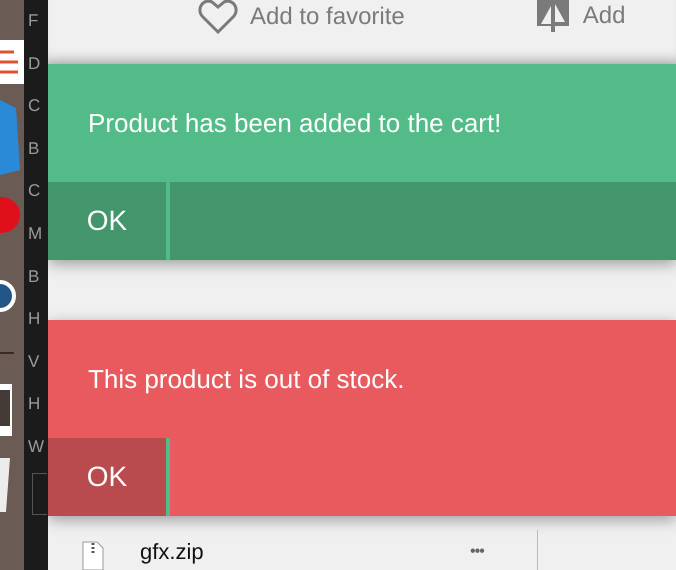  I want to click on sidebar-letter: M, so click(35, 233).